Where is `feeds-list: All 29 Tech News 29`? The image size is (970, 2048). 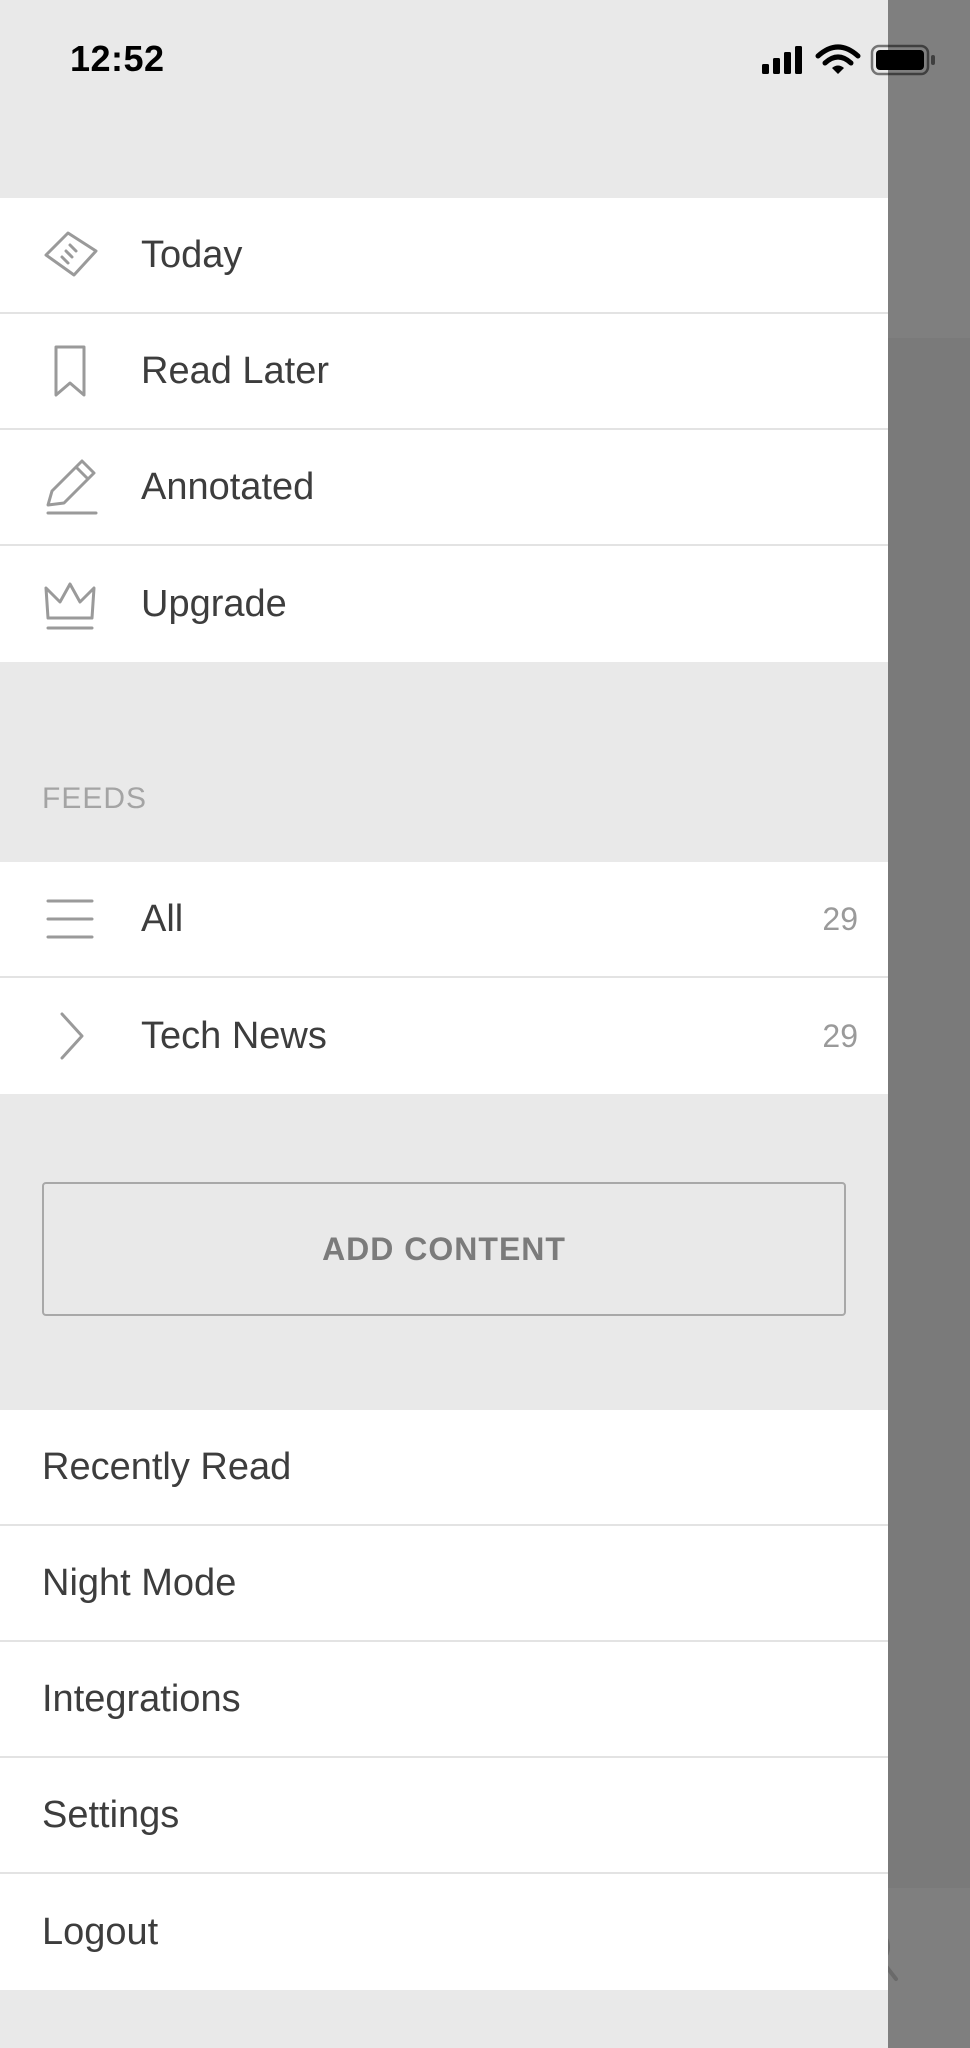 feeds-list: All 29 Tech News 29 is located at coordinates (444, 978).